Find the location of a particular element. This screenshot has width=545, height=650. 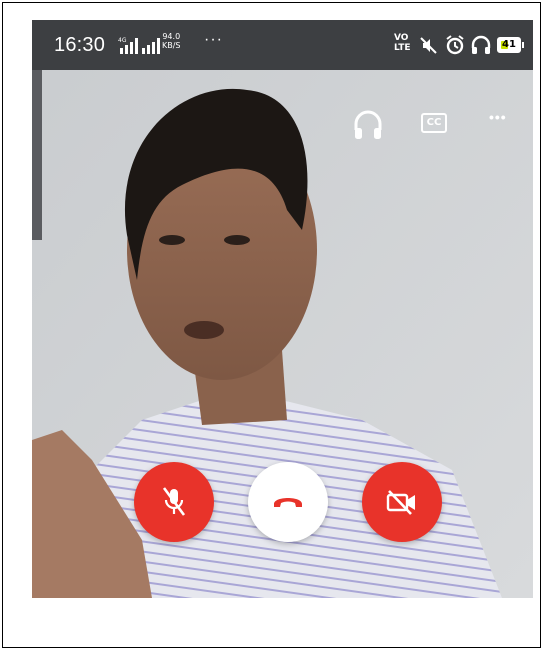

mute-button is located at coordinates (174, 502).